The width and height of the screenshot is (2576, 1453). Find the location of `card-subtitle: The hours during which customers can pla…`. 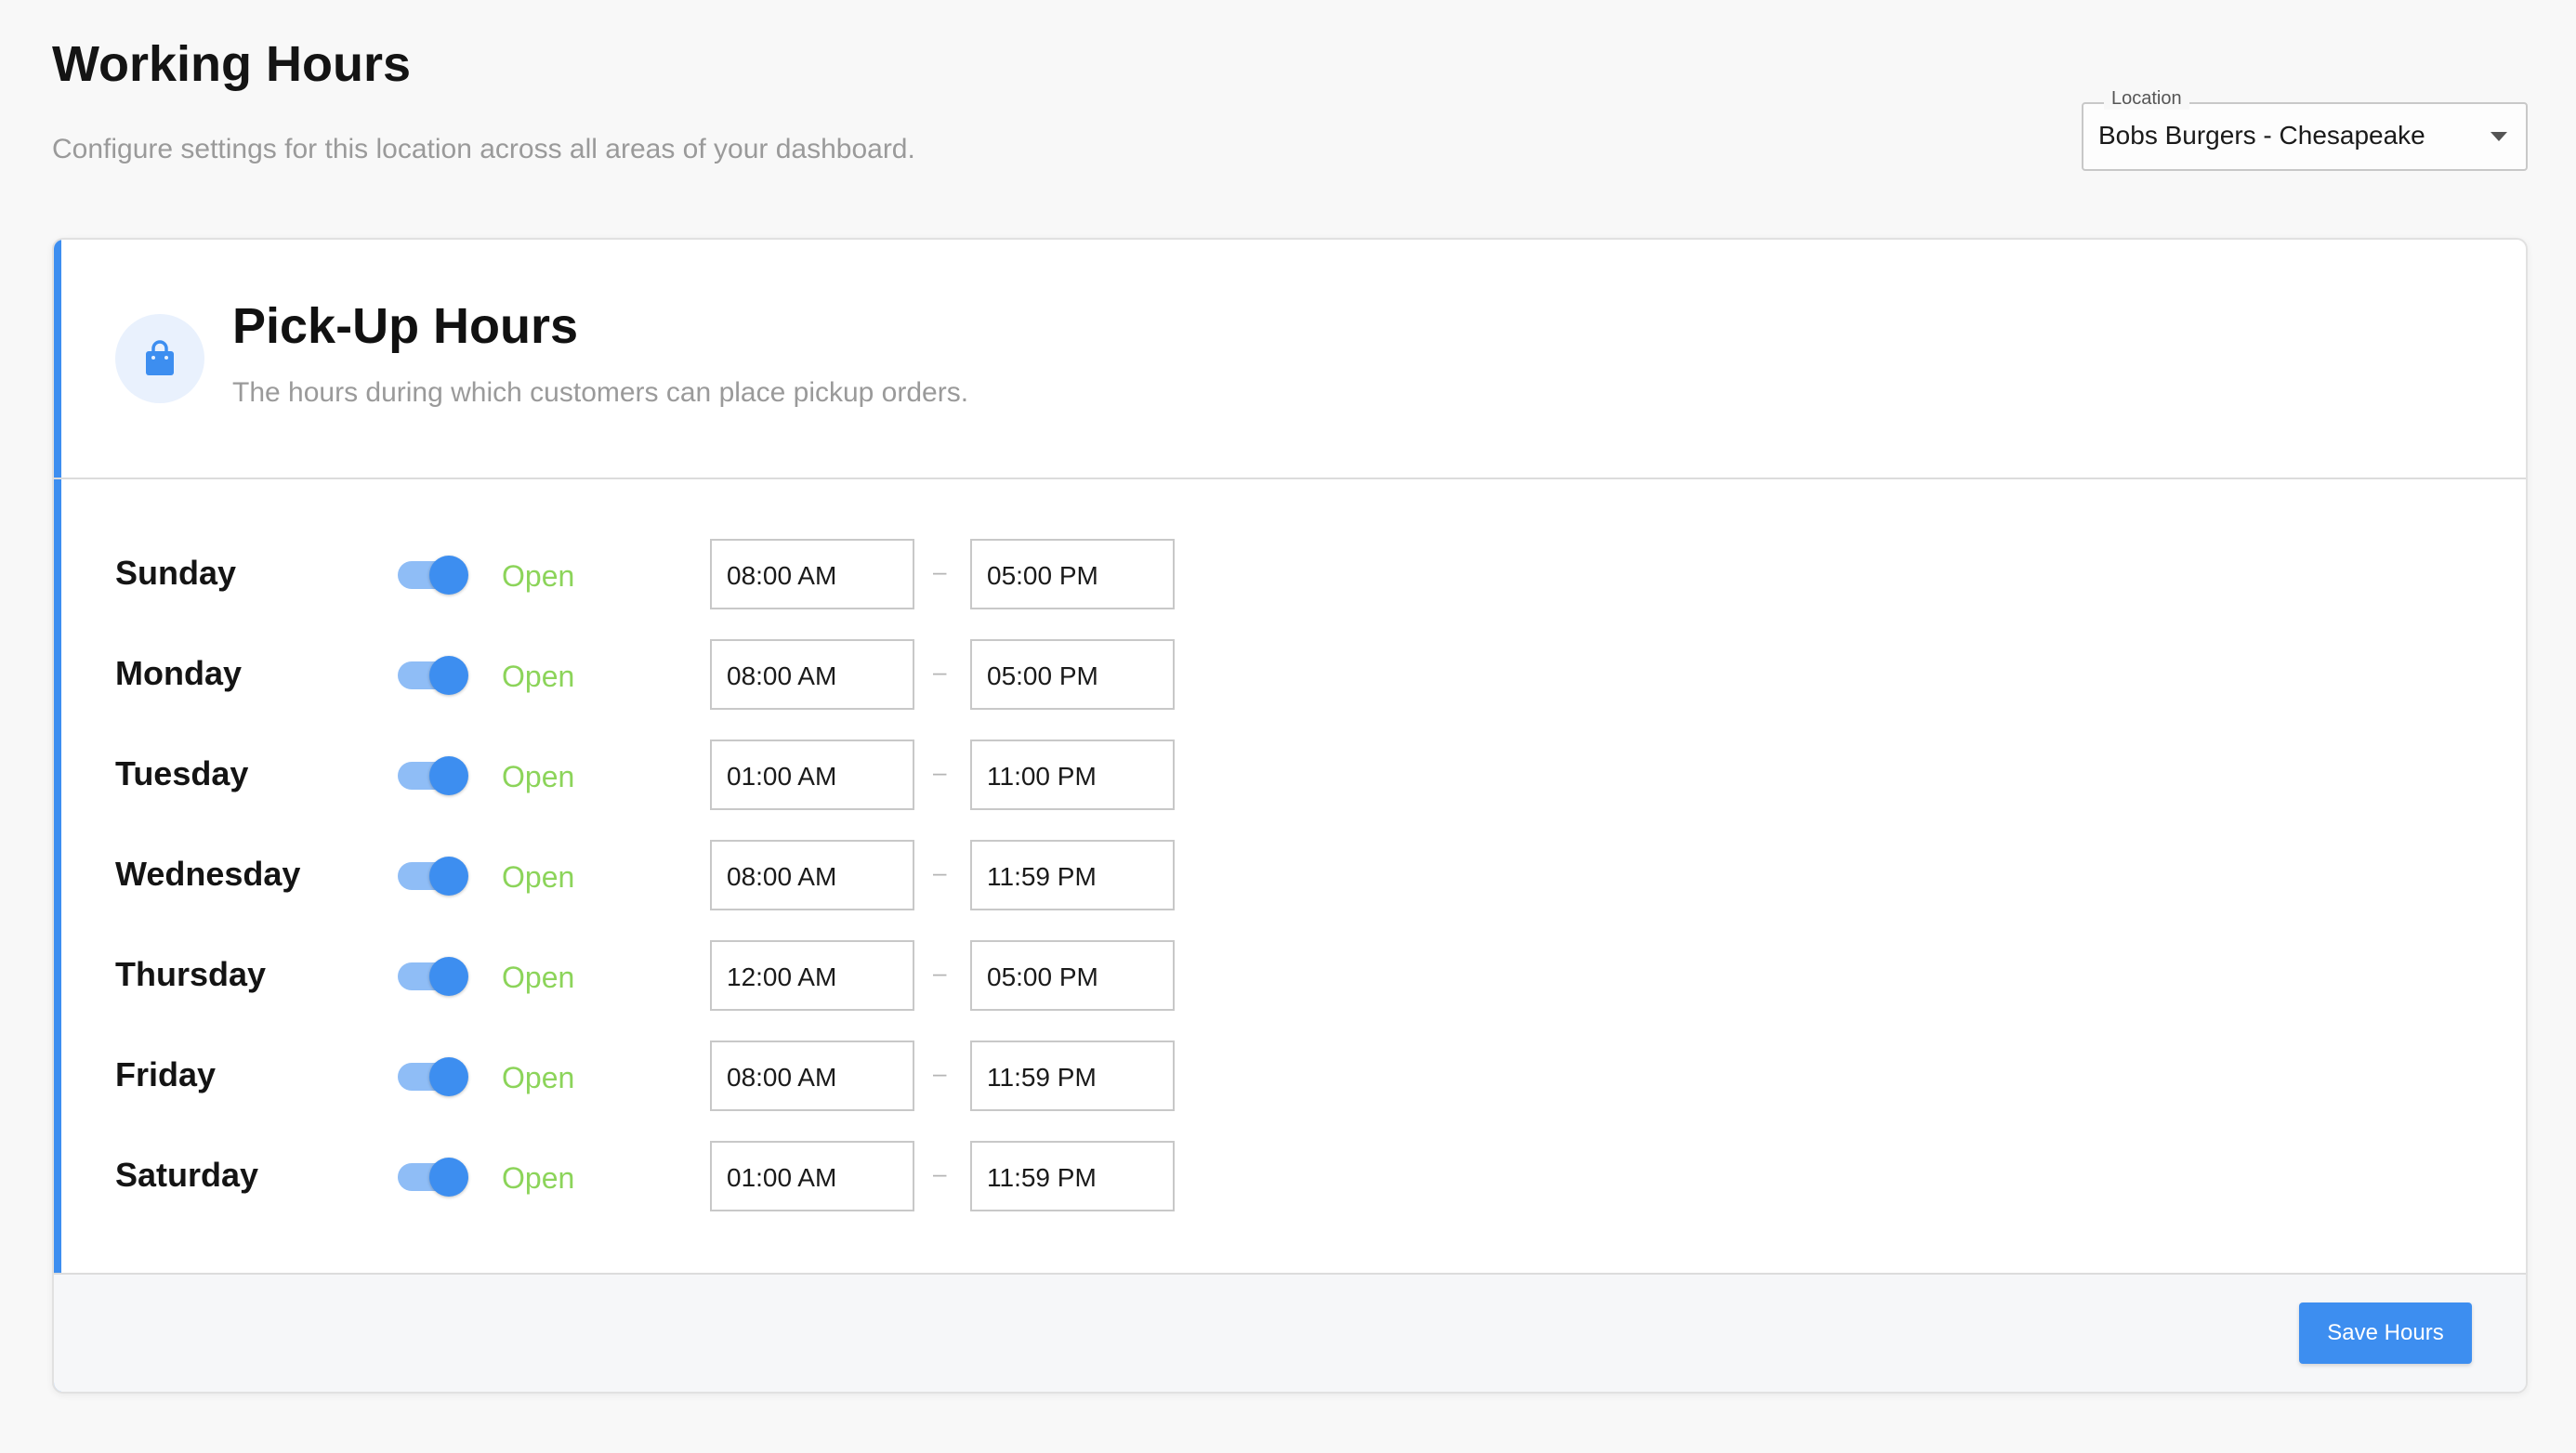

card-subtitle: The hours during which customers can pla… is located at coordinates (600, 393).